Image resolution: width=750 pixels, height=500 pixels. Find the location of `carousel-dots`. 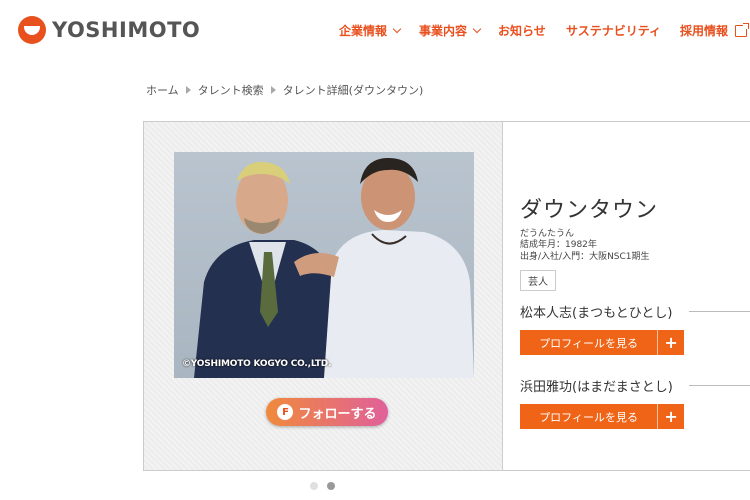

carousel-dots is located at coordinates (327, 486).